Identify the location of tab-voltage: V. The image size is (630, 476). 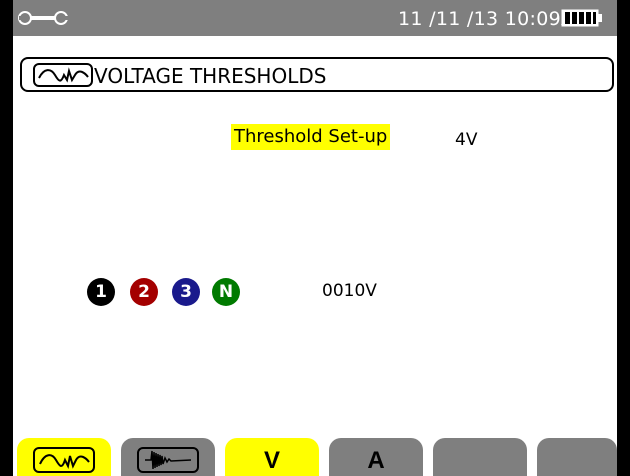
(272, 457).